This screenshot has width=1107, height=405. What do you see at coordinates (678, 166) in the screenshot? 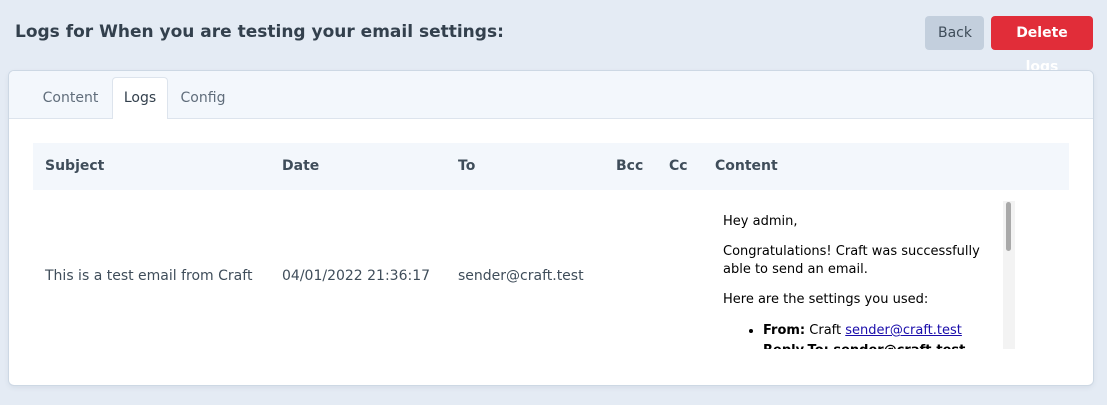
I see `column-header-cc: Cc` at bounding box center [678, 166].